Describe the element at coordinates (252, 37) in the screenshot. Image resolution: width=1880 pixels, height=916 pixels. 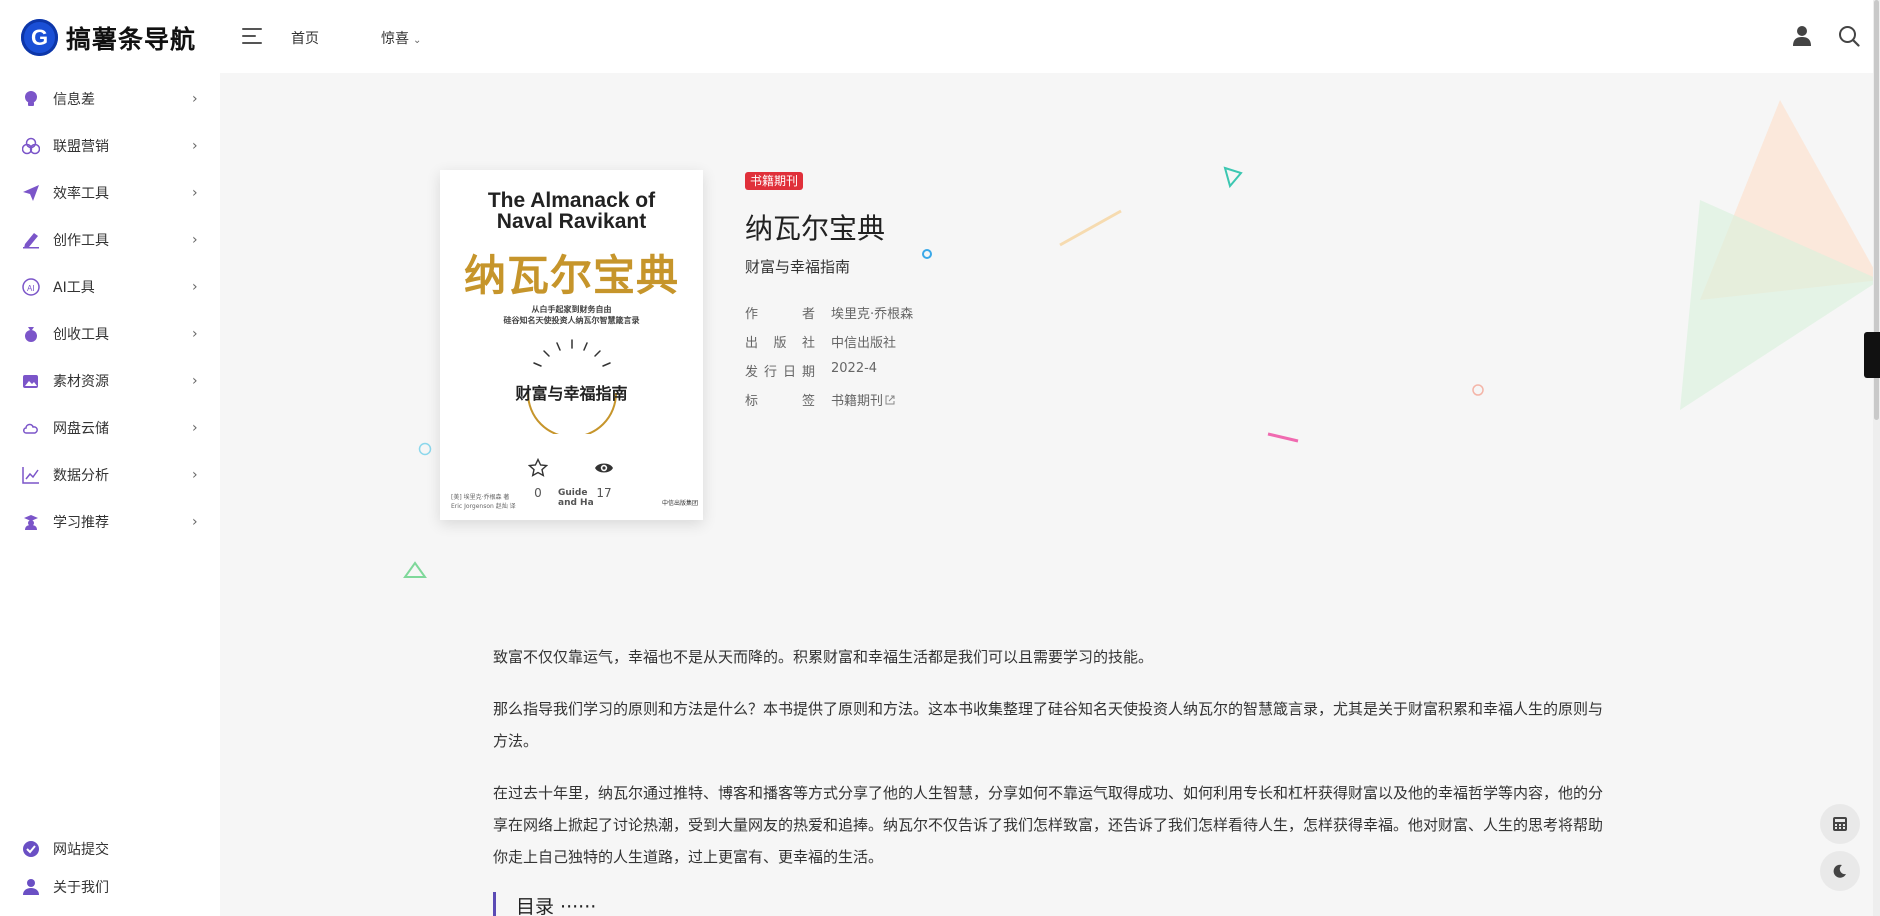
I see `menu-toggle-icon` at that location.